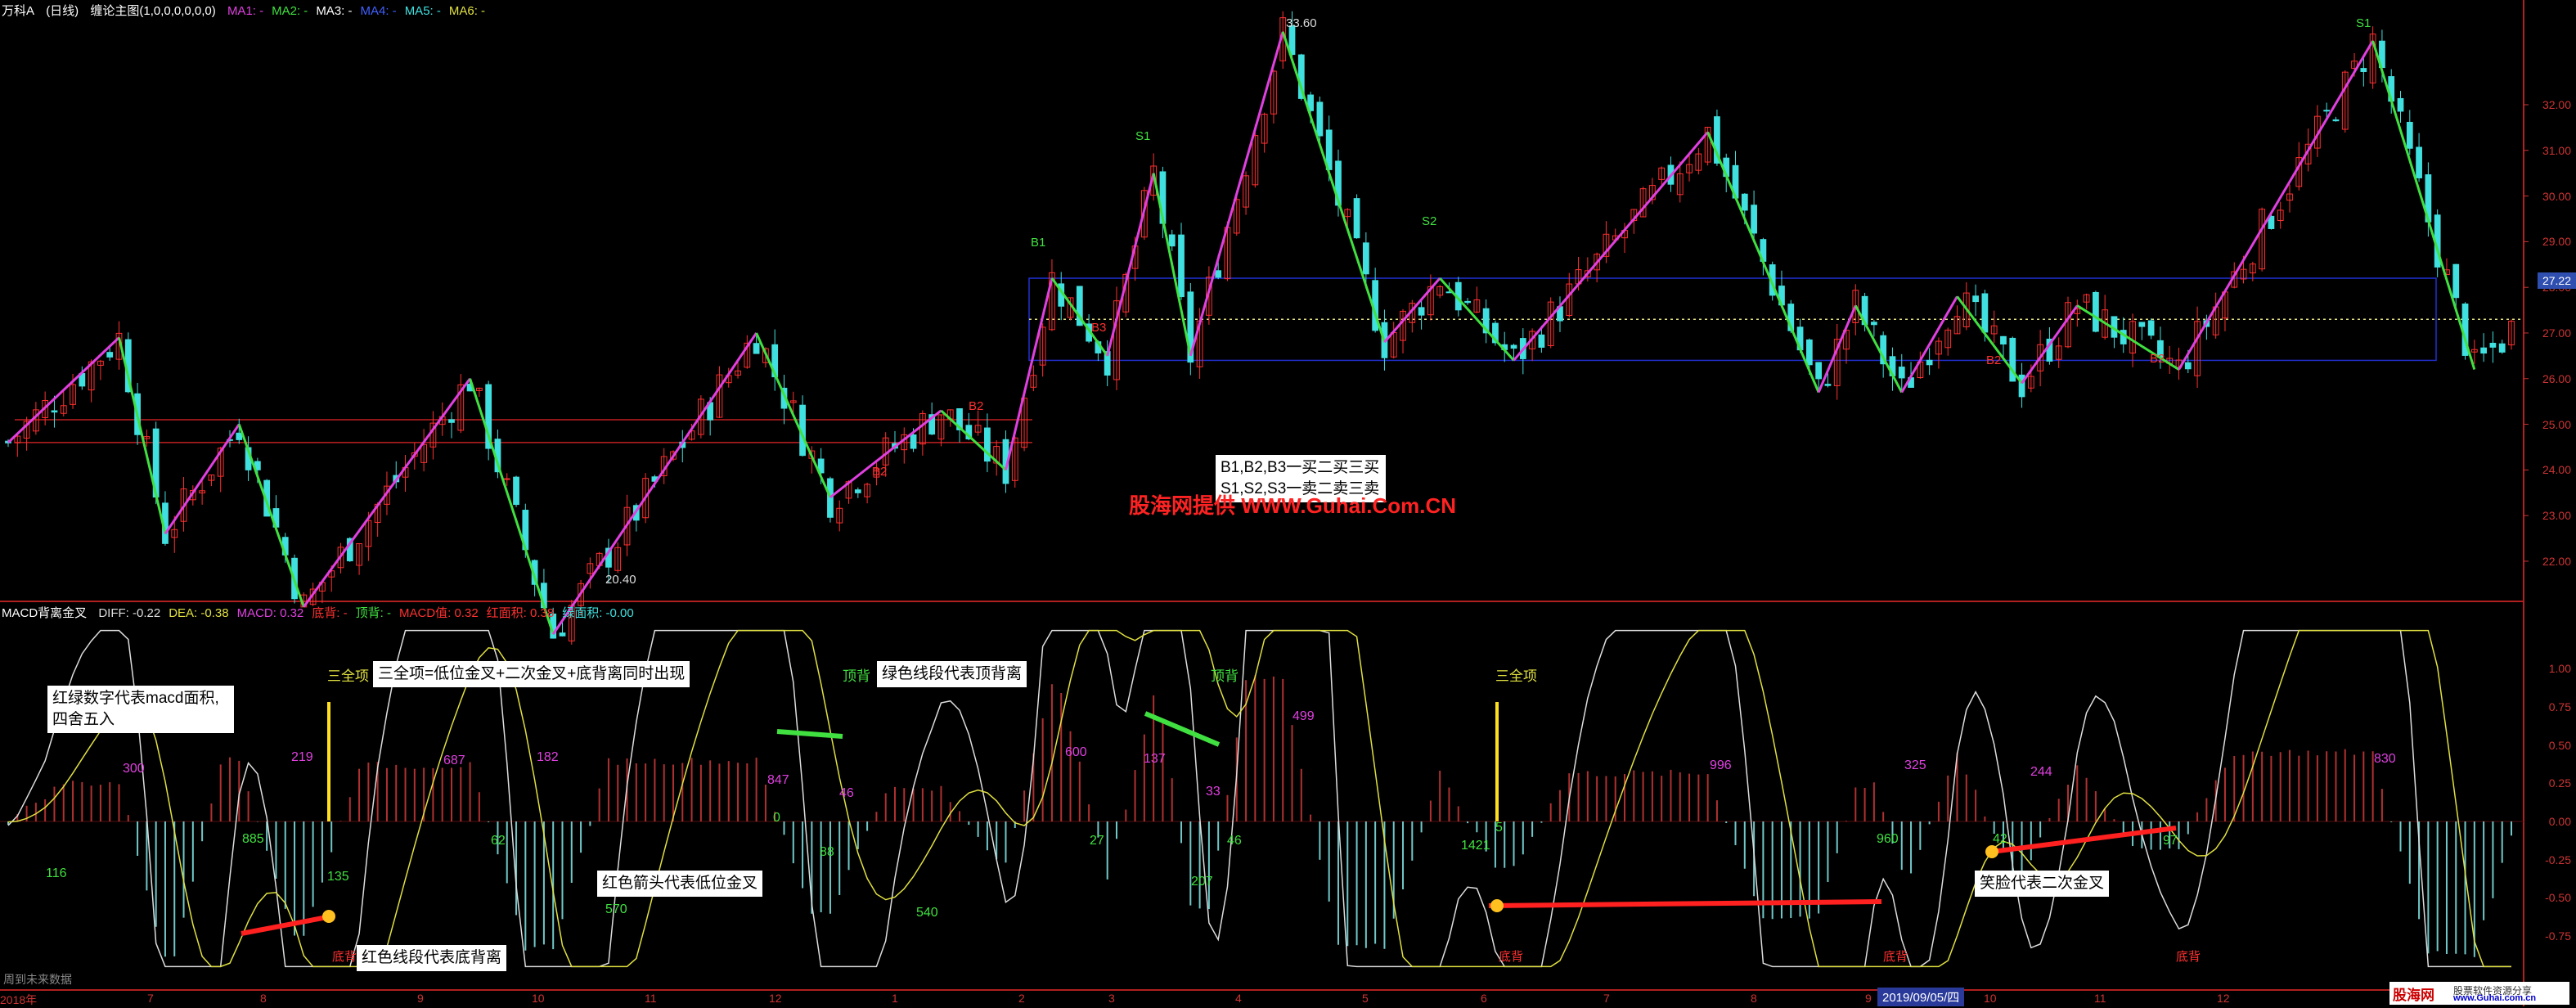 The width and height of the screenshot is (2576, 1008). I want to click on signal-b2-4: B2, so click(2157, 359).